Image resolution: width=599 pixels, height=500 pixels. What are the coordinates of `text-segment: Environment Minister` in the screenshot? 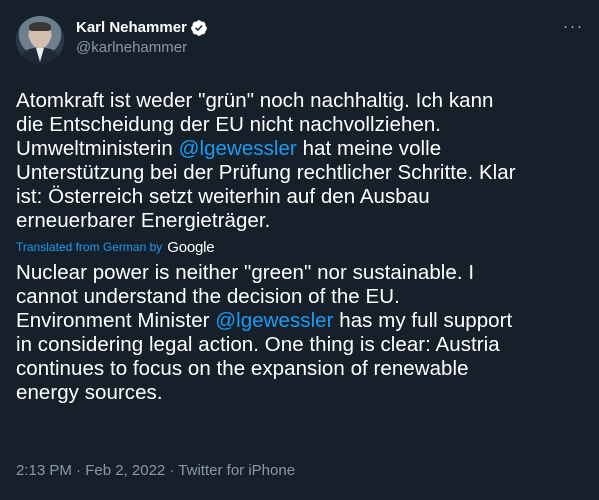 It's located at (116, 320).